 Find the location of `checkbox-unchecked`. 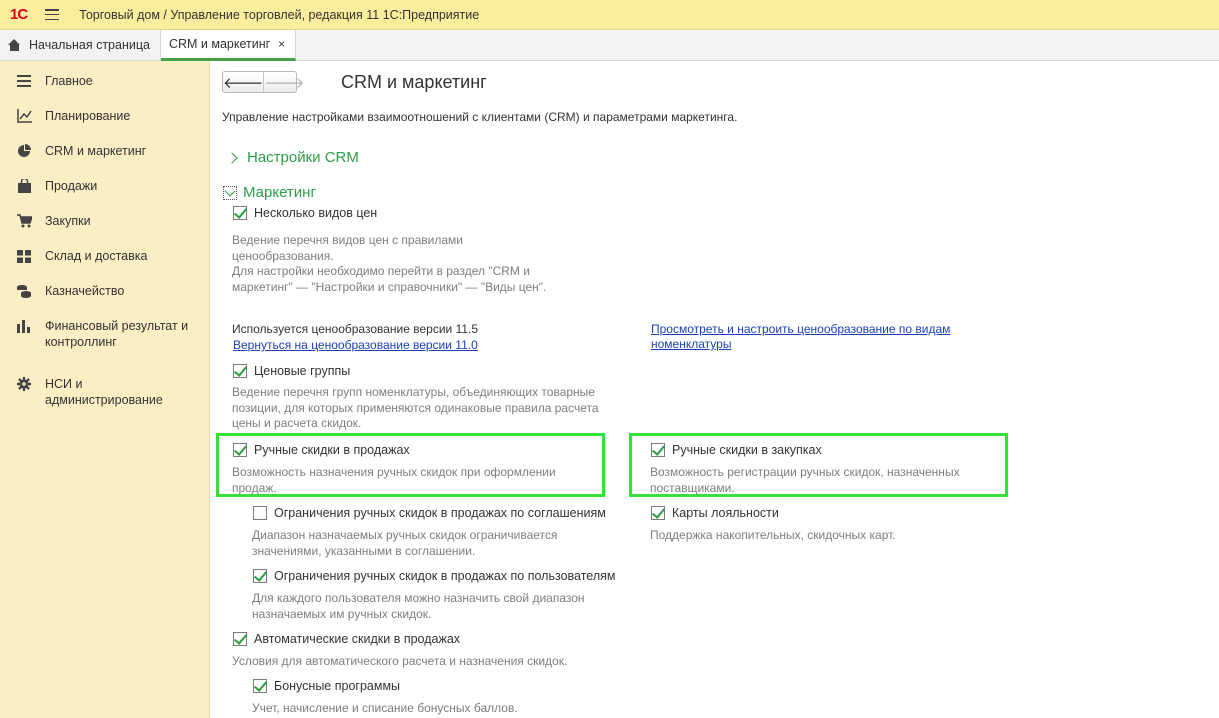

checkbox-unchecked is located at coordinates (260, 513).